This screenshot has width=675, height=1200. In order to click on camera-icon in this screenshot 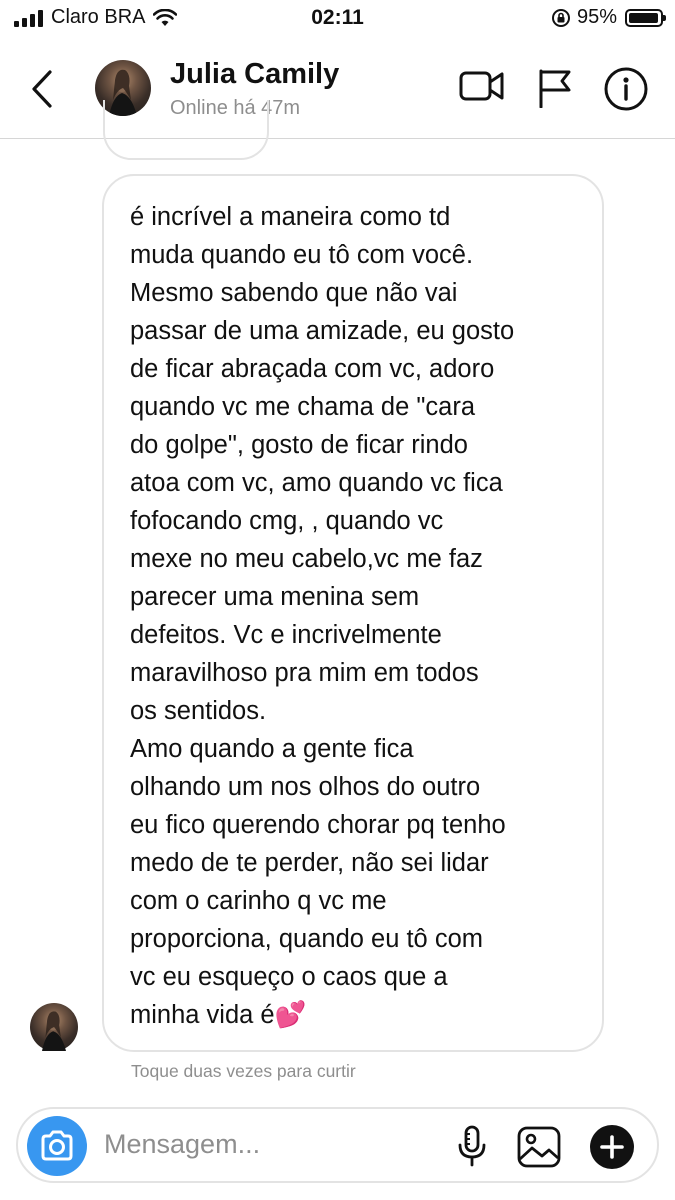, I will do `click(57, 1145)`.